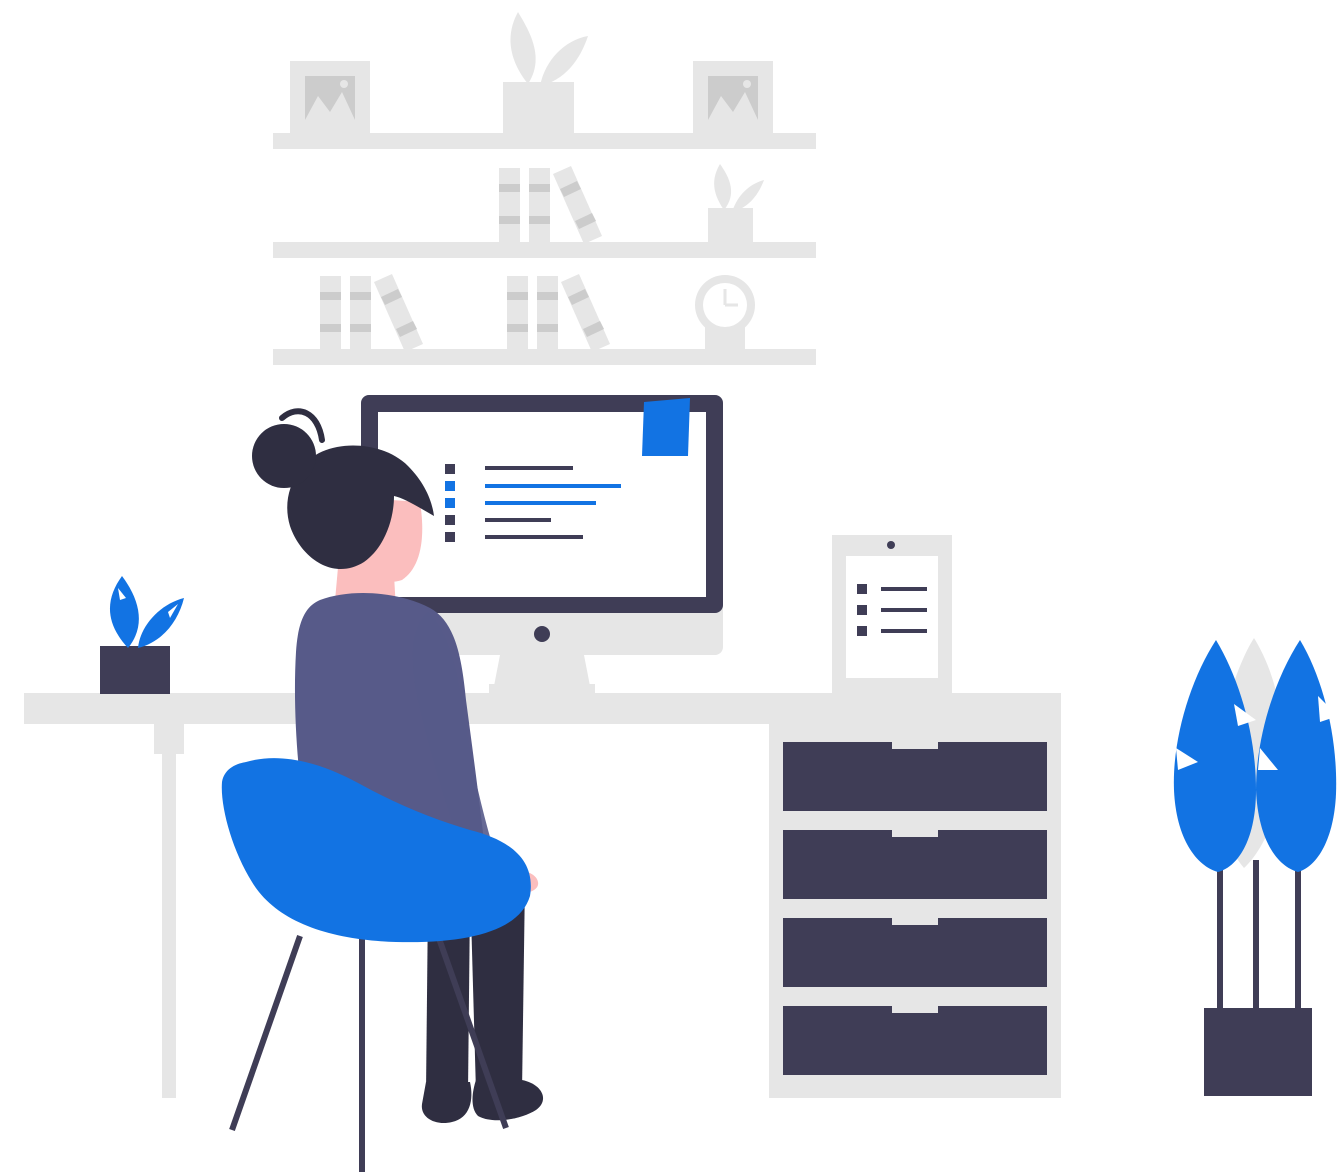 This screenshot has width=1338, height=1174. I want to click on sticky-note-icon, so click(666, 427).